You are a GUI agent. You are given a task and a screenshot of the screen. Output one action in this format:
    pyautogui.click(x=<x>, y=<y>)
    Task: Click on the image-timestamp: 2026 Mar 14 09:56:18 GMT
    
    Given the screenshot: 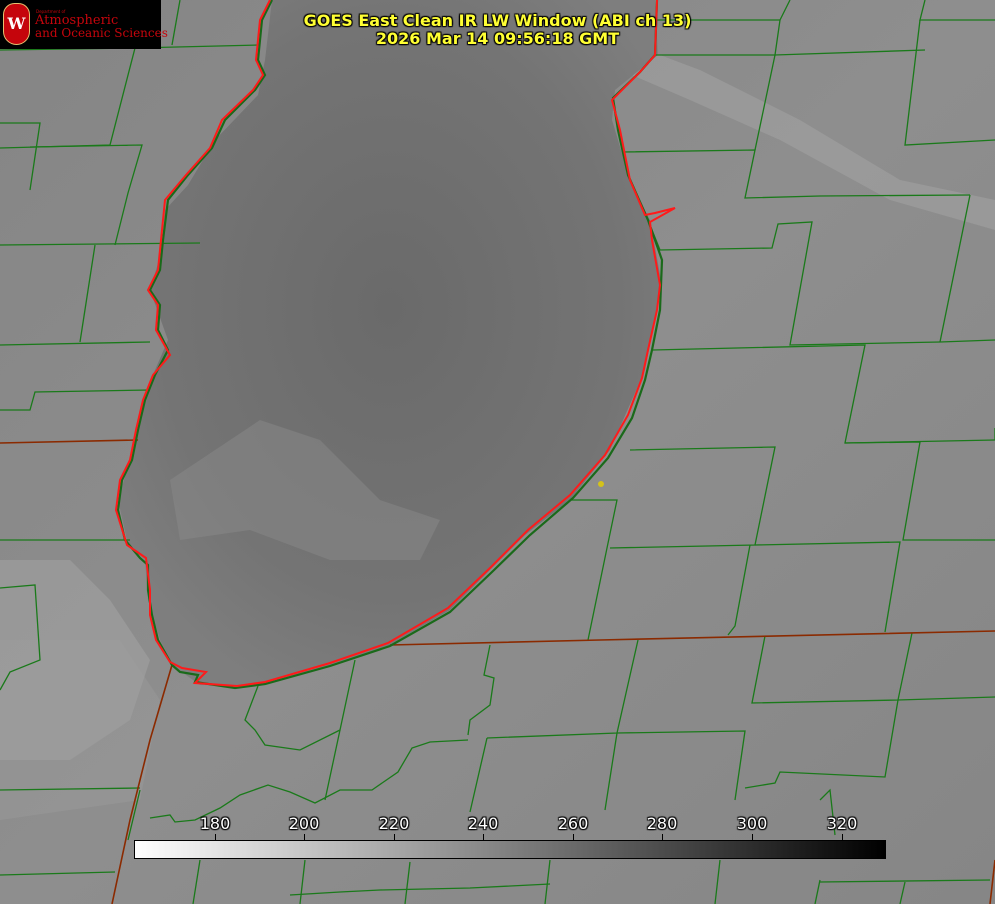 What is the action you would take?
    pyautogui.click(x=497, y=38)
    